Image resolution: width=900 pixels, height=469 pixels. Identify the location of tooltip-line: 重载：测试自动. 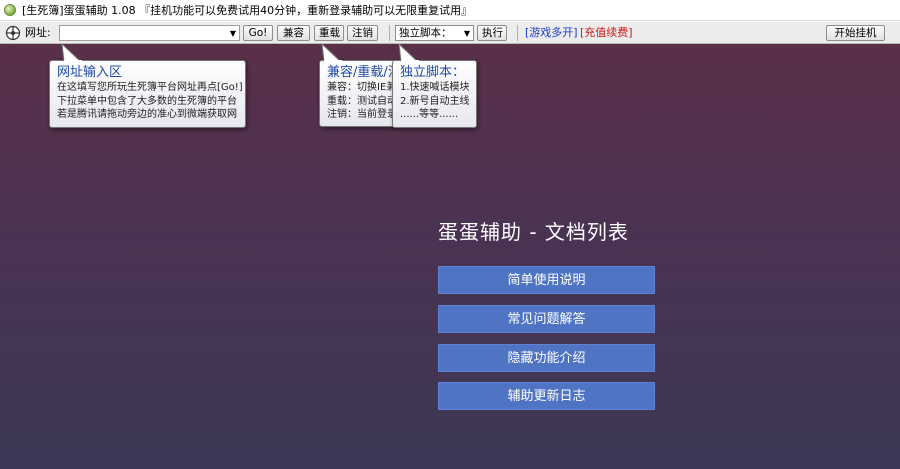
(362, 101).